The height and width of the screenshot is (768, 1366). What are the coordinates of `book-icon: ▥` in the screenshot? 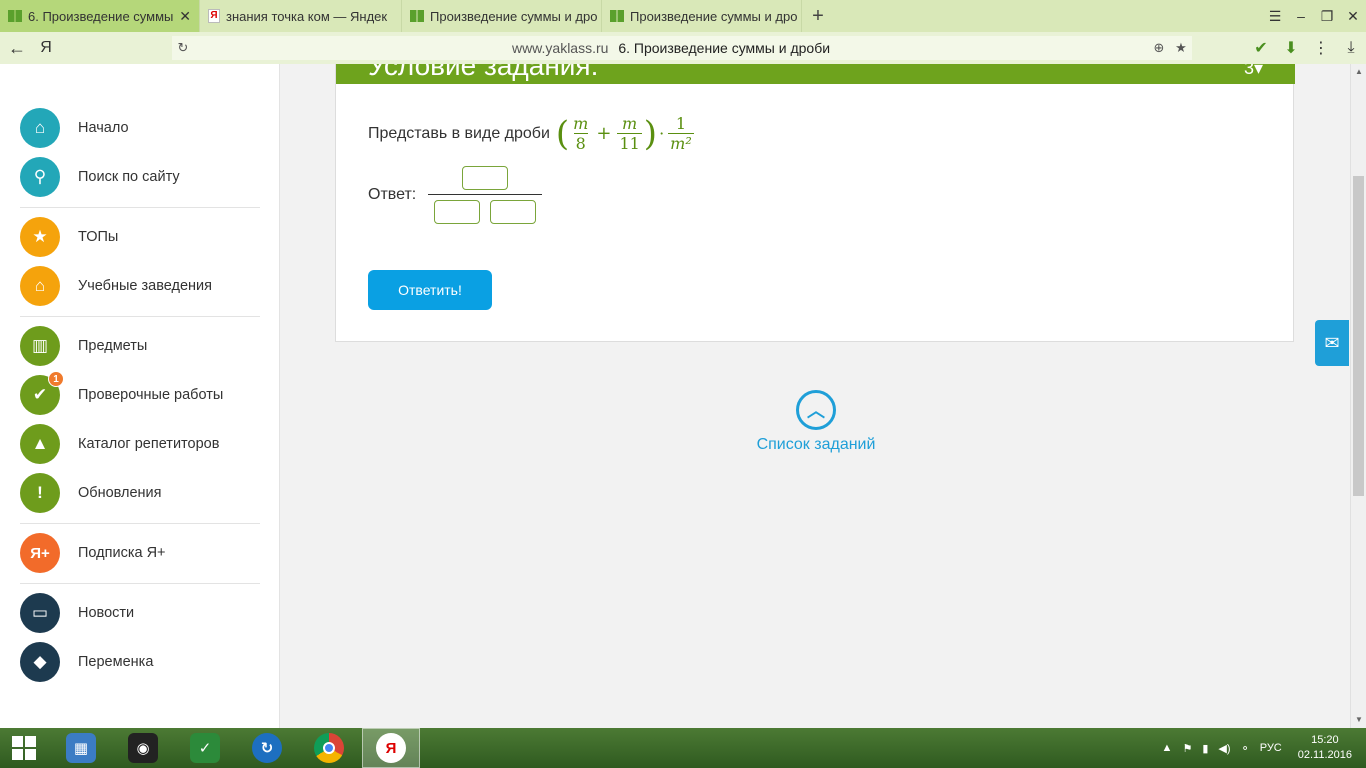 It's located at (40, 346).